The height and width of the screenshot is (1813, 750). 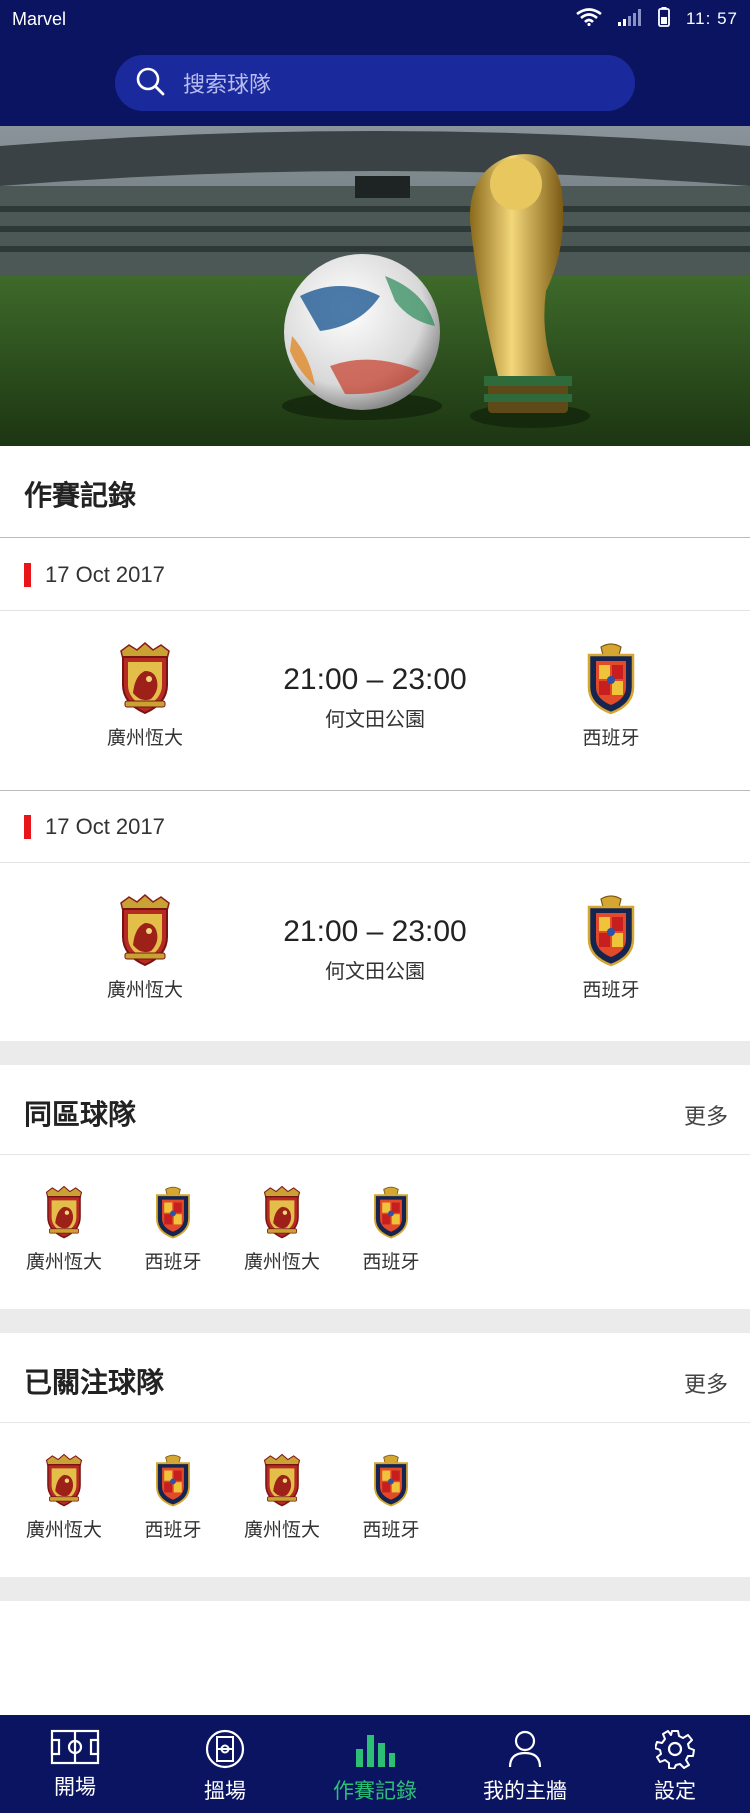 I want to click on tab-my-wall: 我的主牆, so click(x=525, y=1764).